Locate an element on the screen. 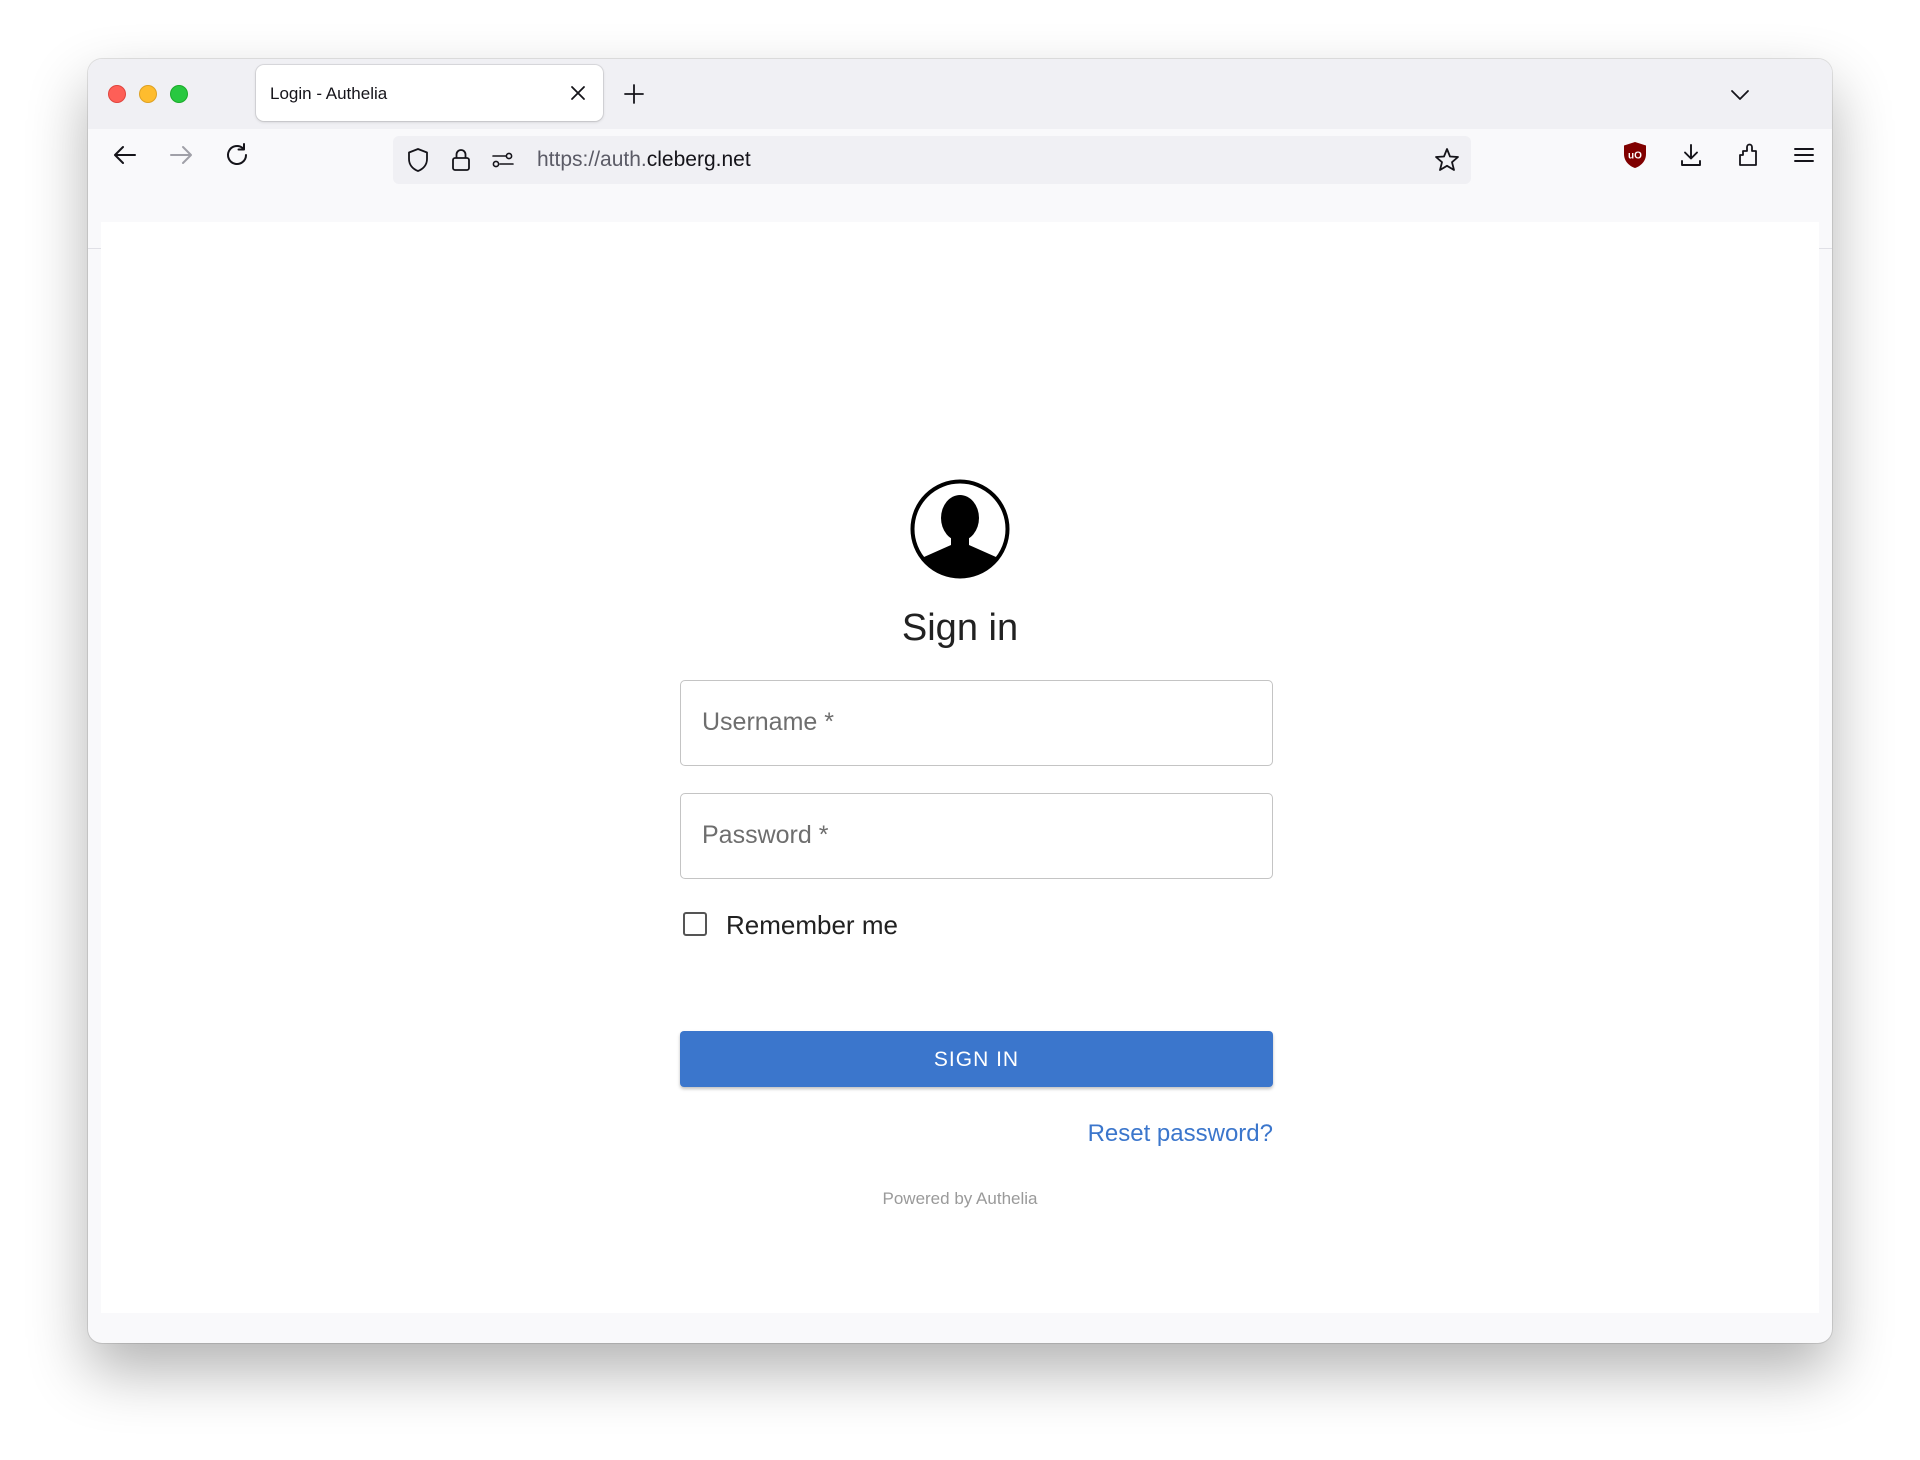 This screenshot has width=1920, height=1460. password-input is located at coordinates (978, 837).